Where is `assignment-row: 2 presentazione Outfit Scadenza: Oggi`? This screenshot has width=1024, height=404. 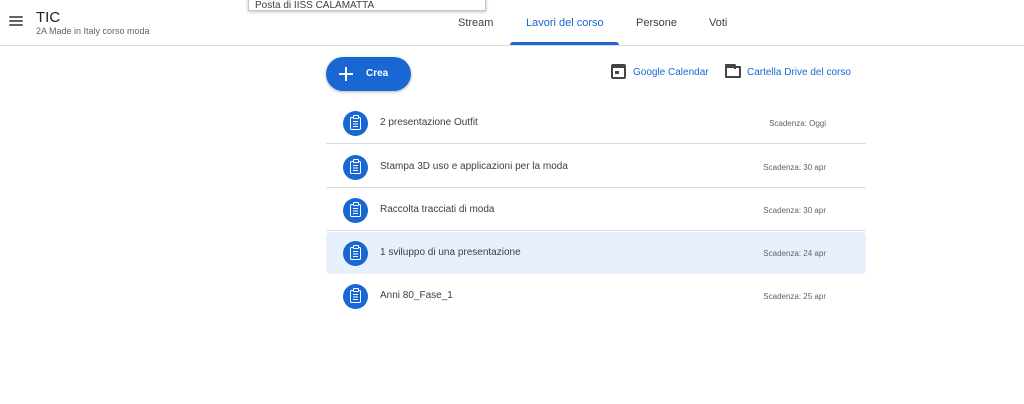
assignment-row: 2 presentazione Outfit Scadenza: Oggi is located at coordinates (596, 123).